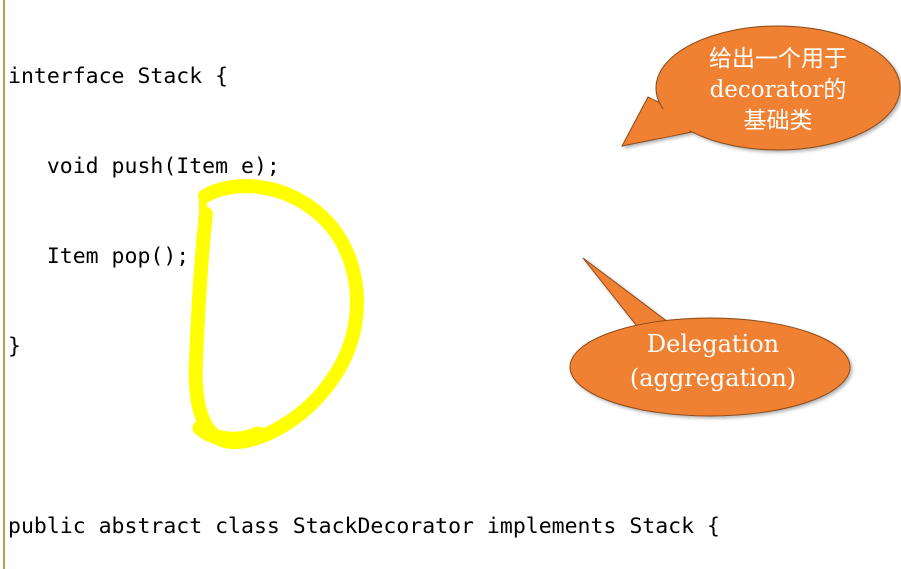  What do you see at coordinates (710, 337) in the screenshot?
I see `delegation-callout-bubble` at bounding box center [710, 337].